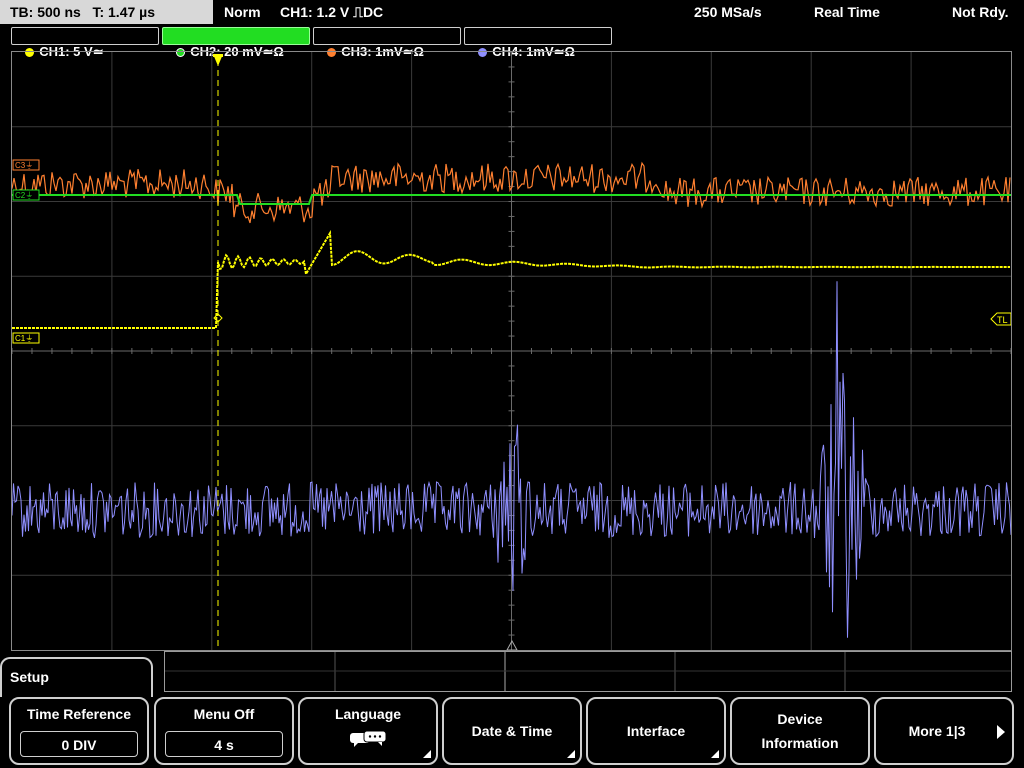  I want to click on channel-tab-ch4: CH4: 1mV≃Ω, so click(538, 43).